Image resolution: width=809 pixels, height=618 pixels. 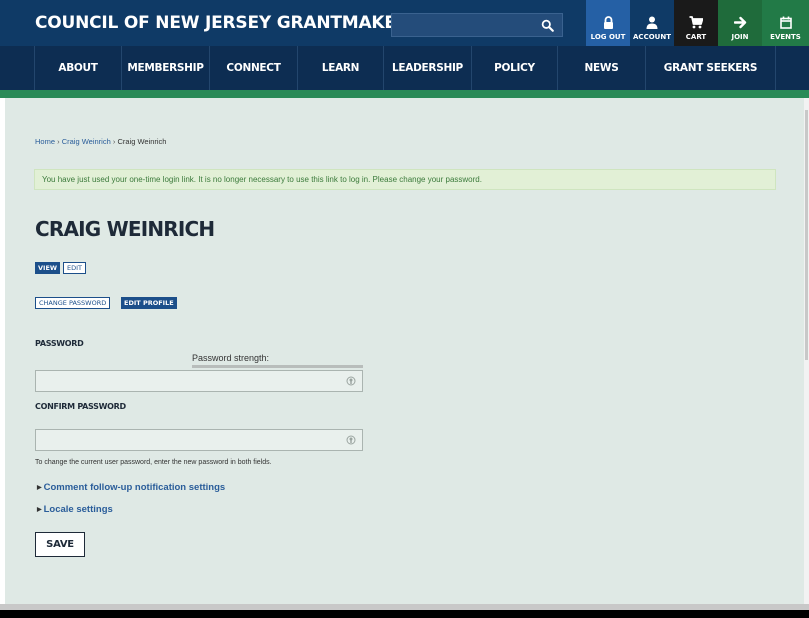 I want to click on details-locale-settings: ▶ Locale settings, so click(x=75, y=509).